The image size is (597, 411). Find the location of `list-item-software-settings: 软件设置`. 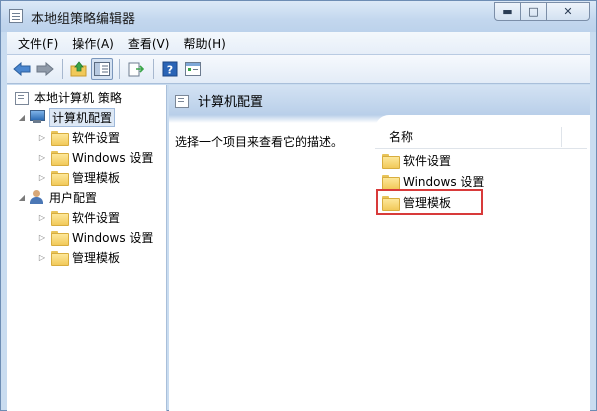

list-item-software-settings: 软件设置 is located at coordinates (415, 160).